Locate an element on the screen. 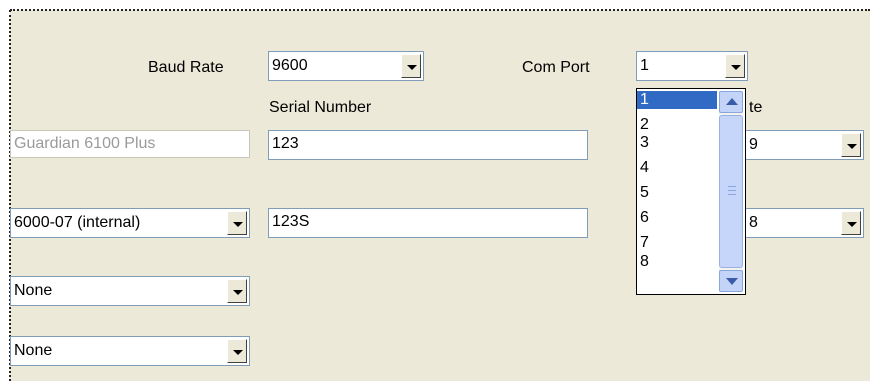 The image size is (870, 381). com-port-select: 1 is located at coordinates (692, 66).